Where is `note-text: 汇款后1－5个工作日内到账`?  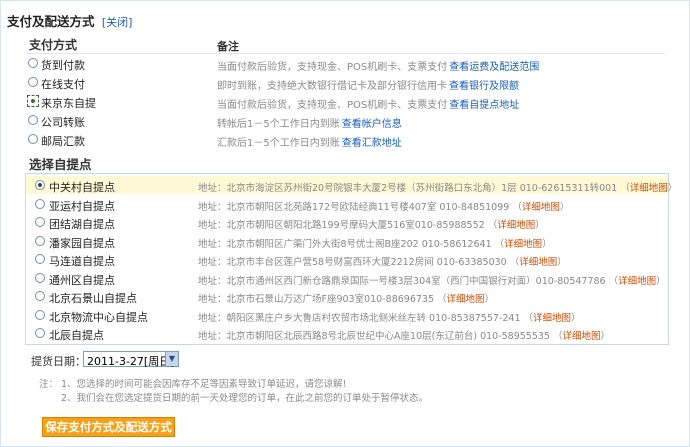
note-text: 汇款后1－5个工作日内到账 is located at coordinates (278, 143).